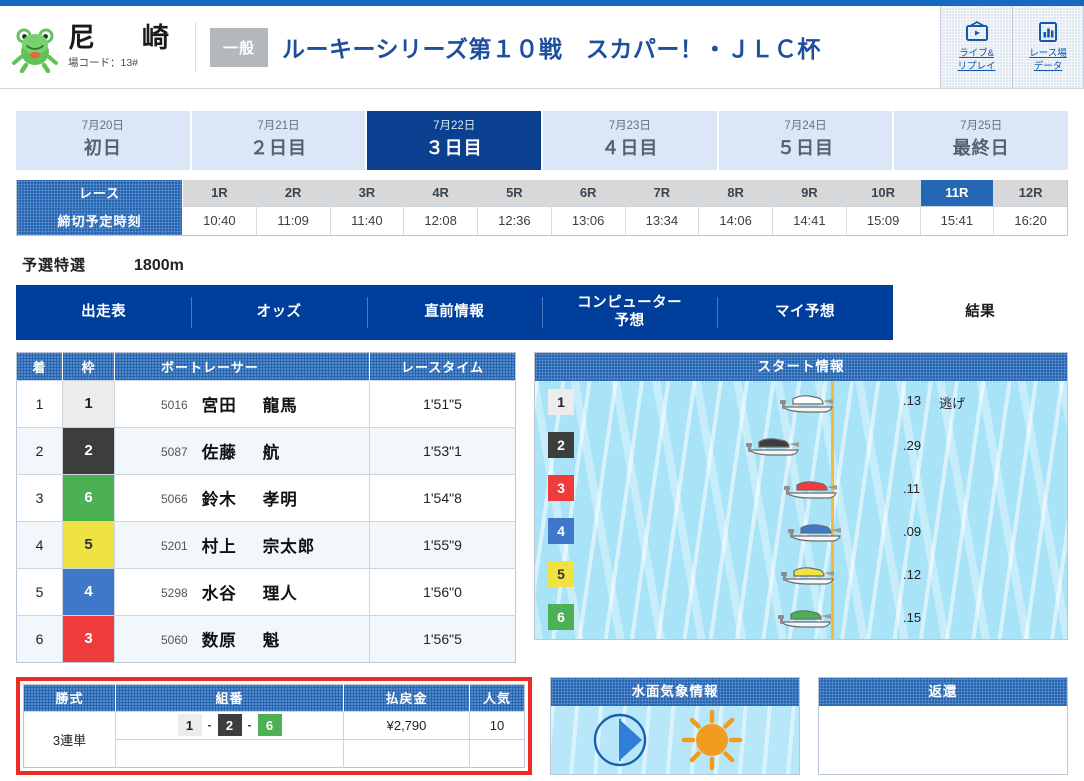  What do you see at coordinates (442, 591) in the screenshot?
I see `cell-race-time: 1'56"0` at bounding box center [442, 591].